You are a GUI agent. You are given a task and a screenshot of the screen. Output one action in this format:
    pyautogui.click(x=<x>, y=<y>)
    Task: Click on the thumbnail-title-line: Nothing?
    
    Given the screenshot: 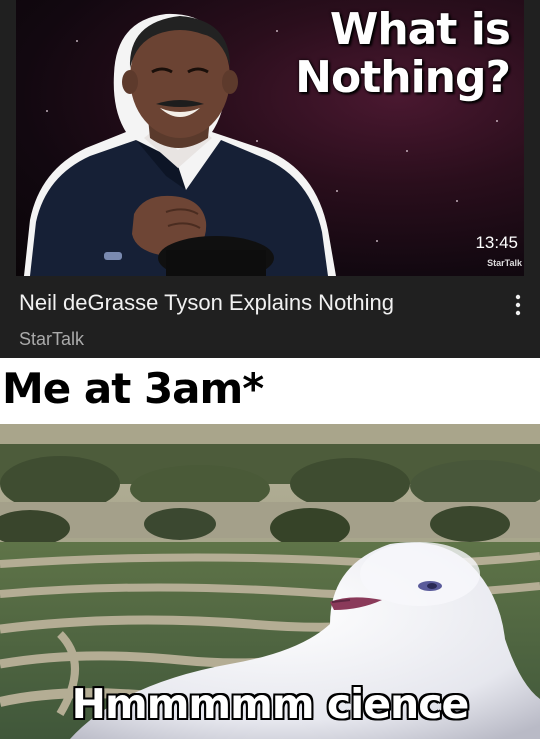 What is the action you would take?
    pyautogui.click(x=403, y=77)
    